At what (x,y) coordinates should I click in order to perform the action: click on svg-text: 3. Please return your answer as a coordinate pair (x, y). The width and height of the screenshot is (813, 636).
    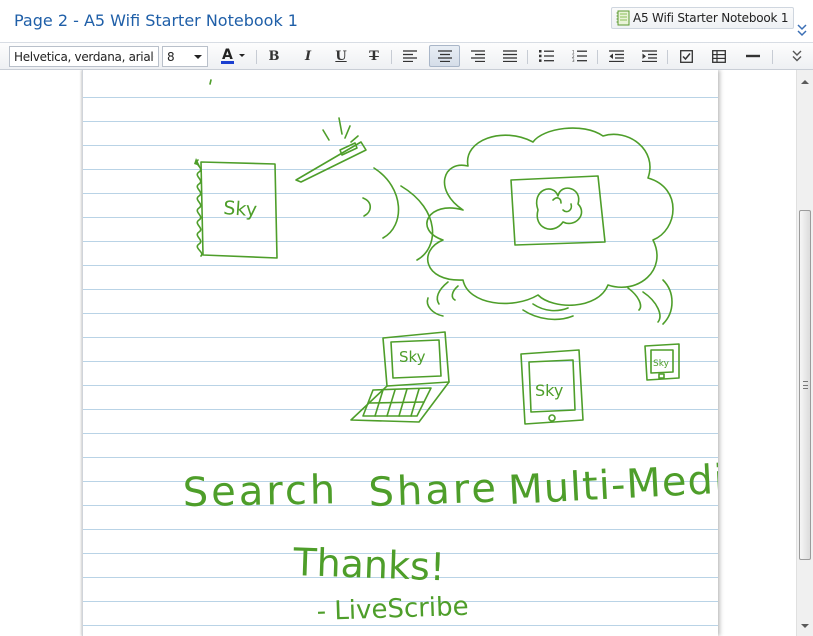
    Looking at the image, I should click on (573, 60).